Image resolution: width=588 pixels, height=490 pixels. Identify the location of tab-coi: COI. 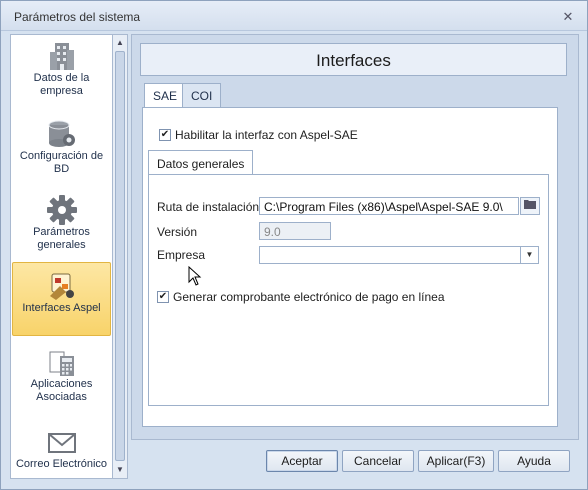
(202, 95).